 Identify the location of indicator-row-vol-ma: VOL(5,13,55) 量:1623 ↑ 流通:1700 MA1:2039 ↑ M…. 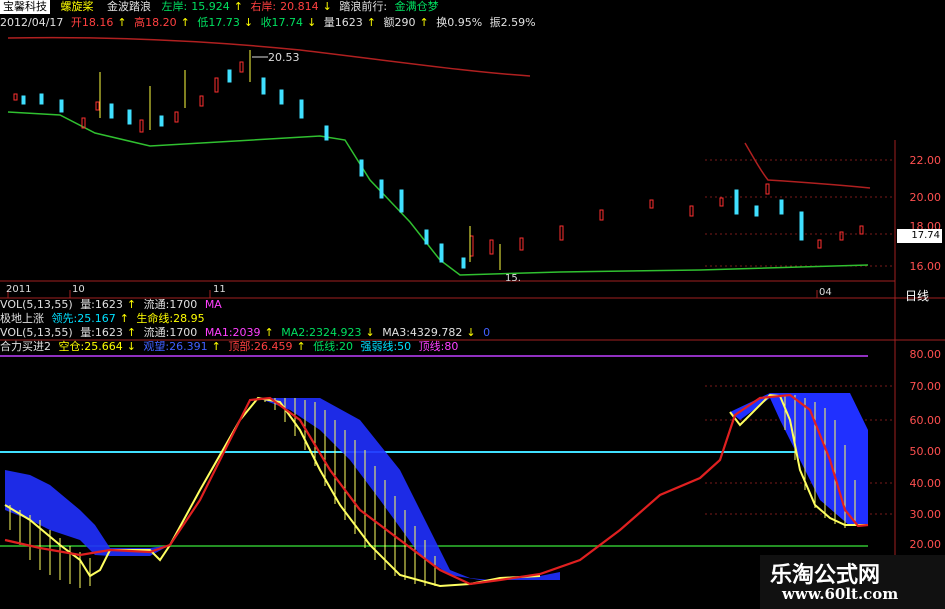
(245, 332).